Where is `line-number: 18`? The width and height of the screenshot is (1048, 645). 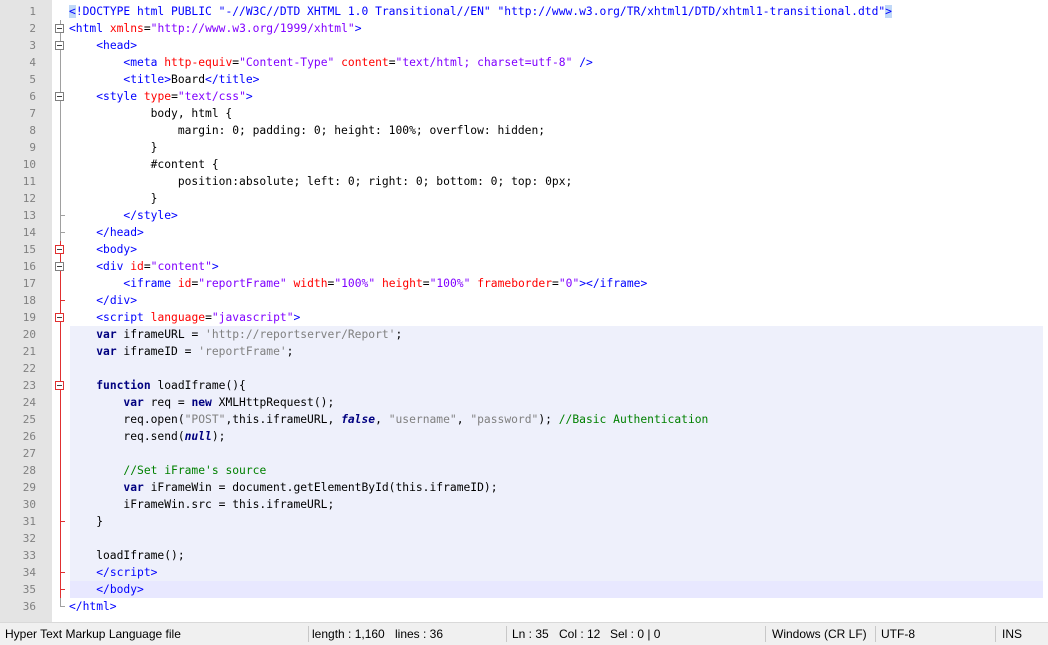
line-number: 18 is located at coordinates (29, 300).